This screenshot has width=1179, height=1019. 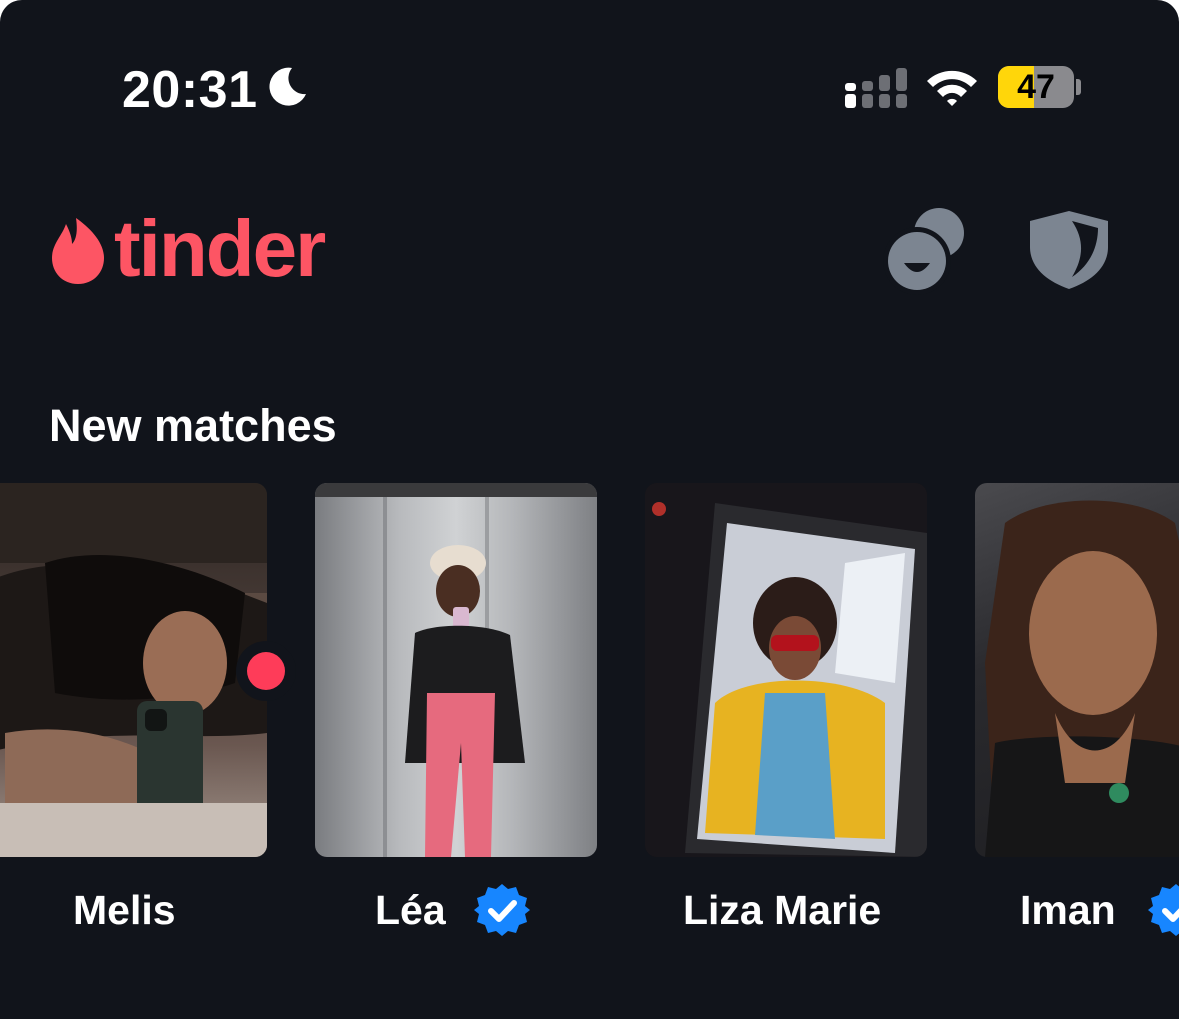 What do you see at coordinates (876, 88) in the screenshot?
I see `cellular-signal-icon` at bounding box center [876, 88].